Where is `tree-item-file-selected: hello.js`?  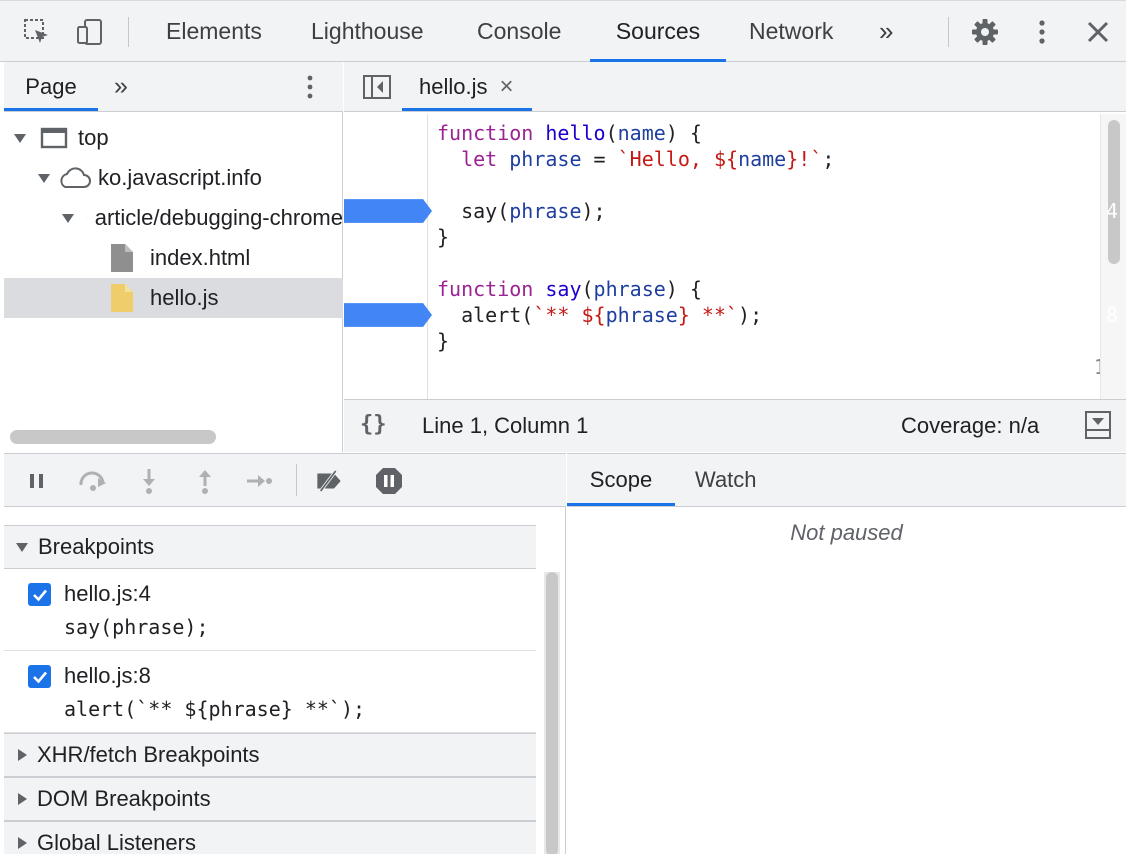
tree-item-file-selected: hello.js is located at coordinates (173, 298).